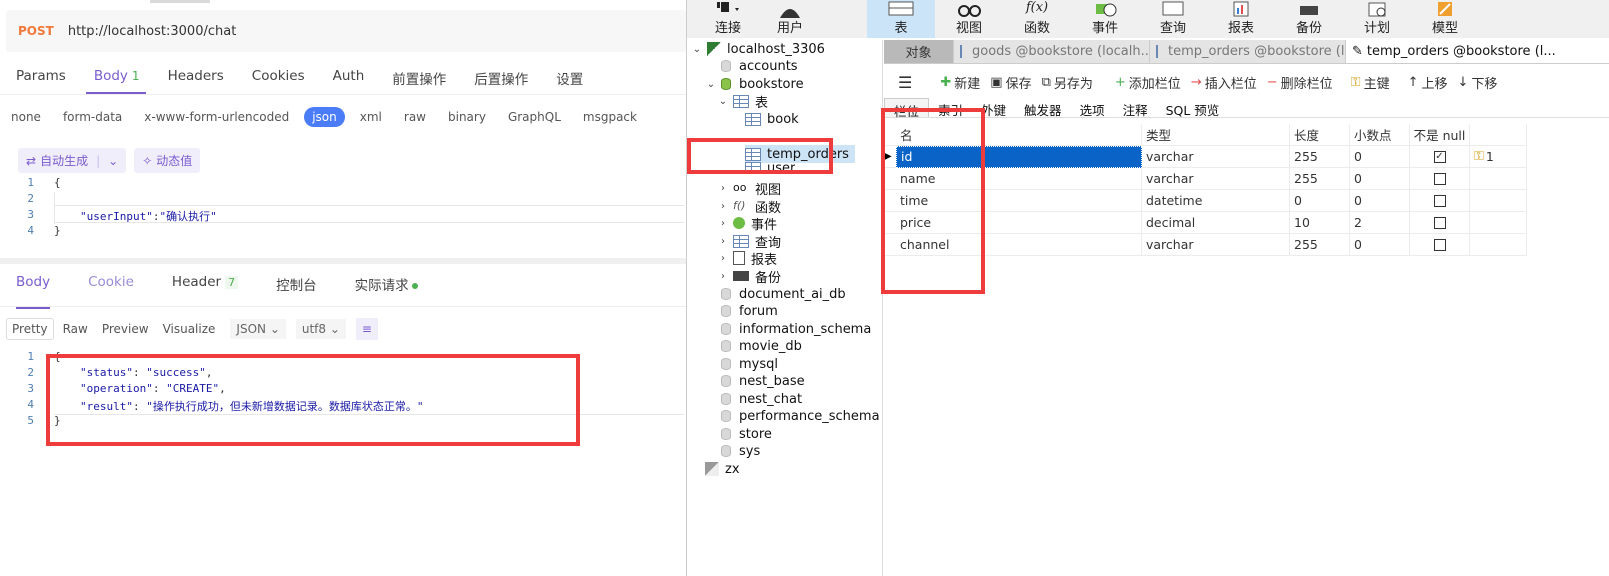 The width and height of the screenshot is (1609, 576). I want to click on col-header-not-null: 不是 null, so click(1440, 134).